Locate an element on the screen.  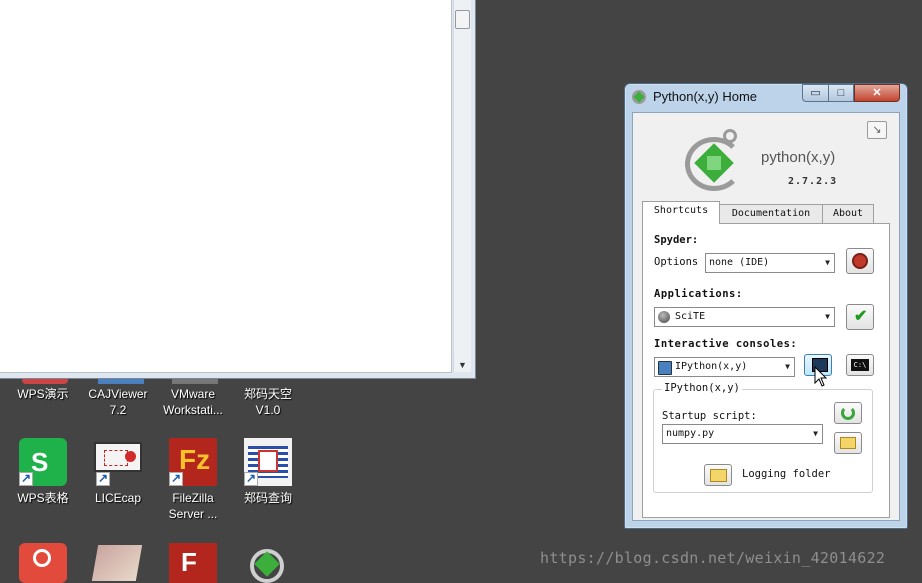
startup-script-label: Startup script: is located at coordinates (709, 416).